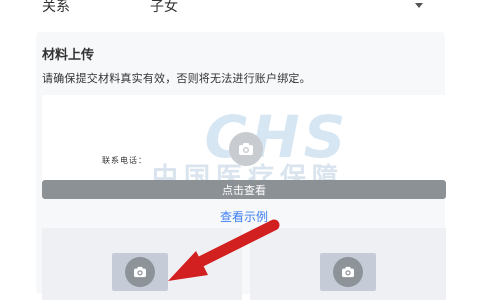 The height and width of the screenshot is (300, 480). Describe the element at coordinates (419, 5) in the screenshot. I see `chevron-down-icon` at that location.